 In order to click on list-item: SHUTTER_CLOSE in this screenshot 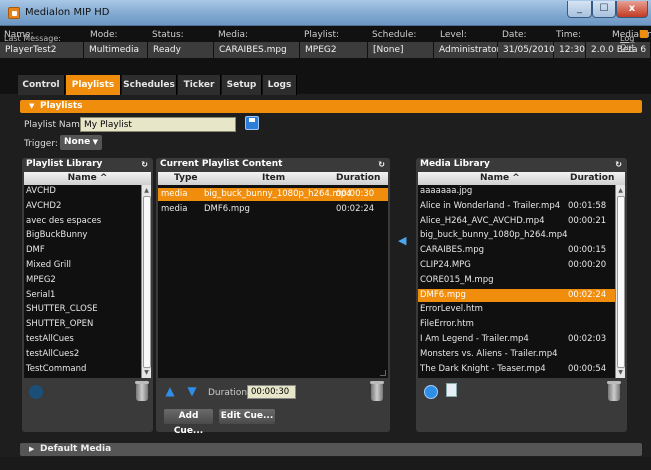, I will do `click(82, 309)`.